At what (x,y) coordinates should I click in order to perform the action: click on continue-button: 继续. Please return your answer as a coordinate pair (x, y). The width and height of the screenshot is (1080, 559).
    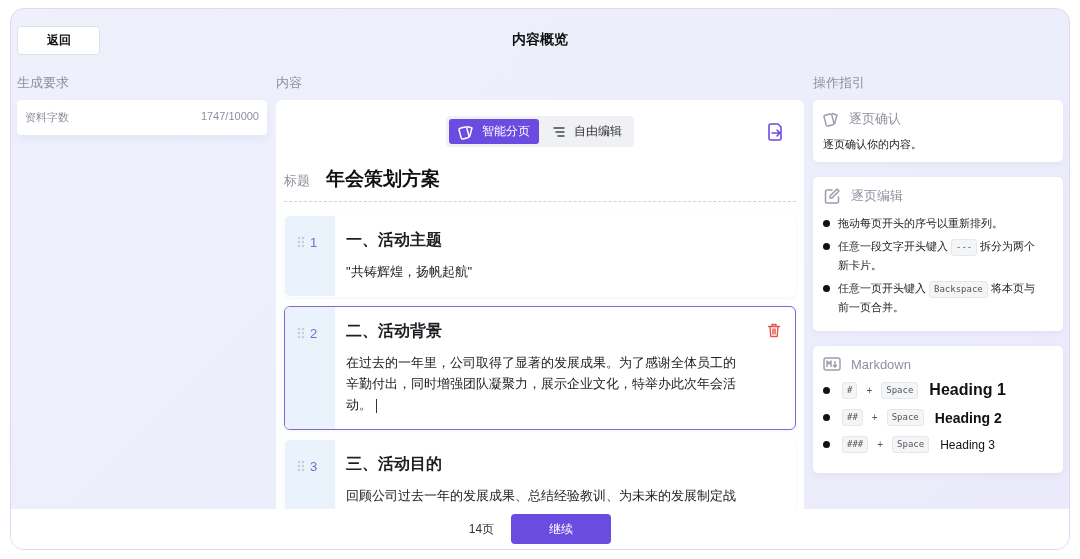
    Looking at the image, I should click on (561, 529).